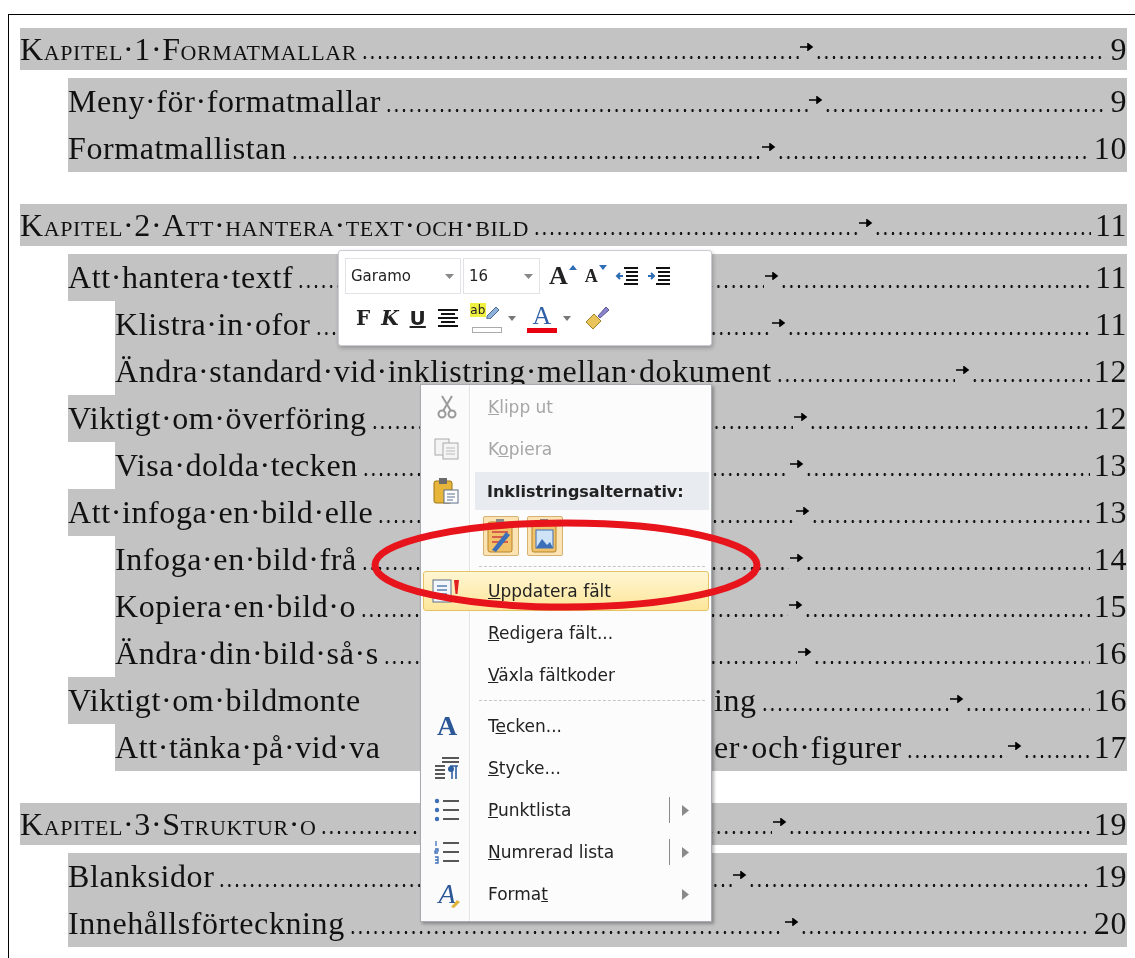 Image resolution: width=1135 pixels, height=958 pixels. I want to click on toc-entry-title: Att·hantera·textf, so click(181, 277).